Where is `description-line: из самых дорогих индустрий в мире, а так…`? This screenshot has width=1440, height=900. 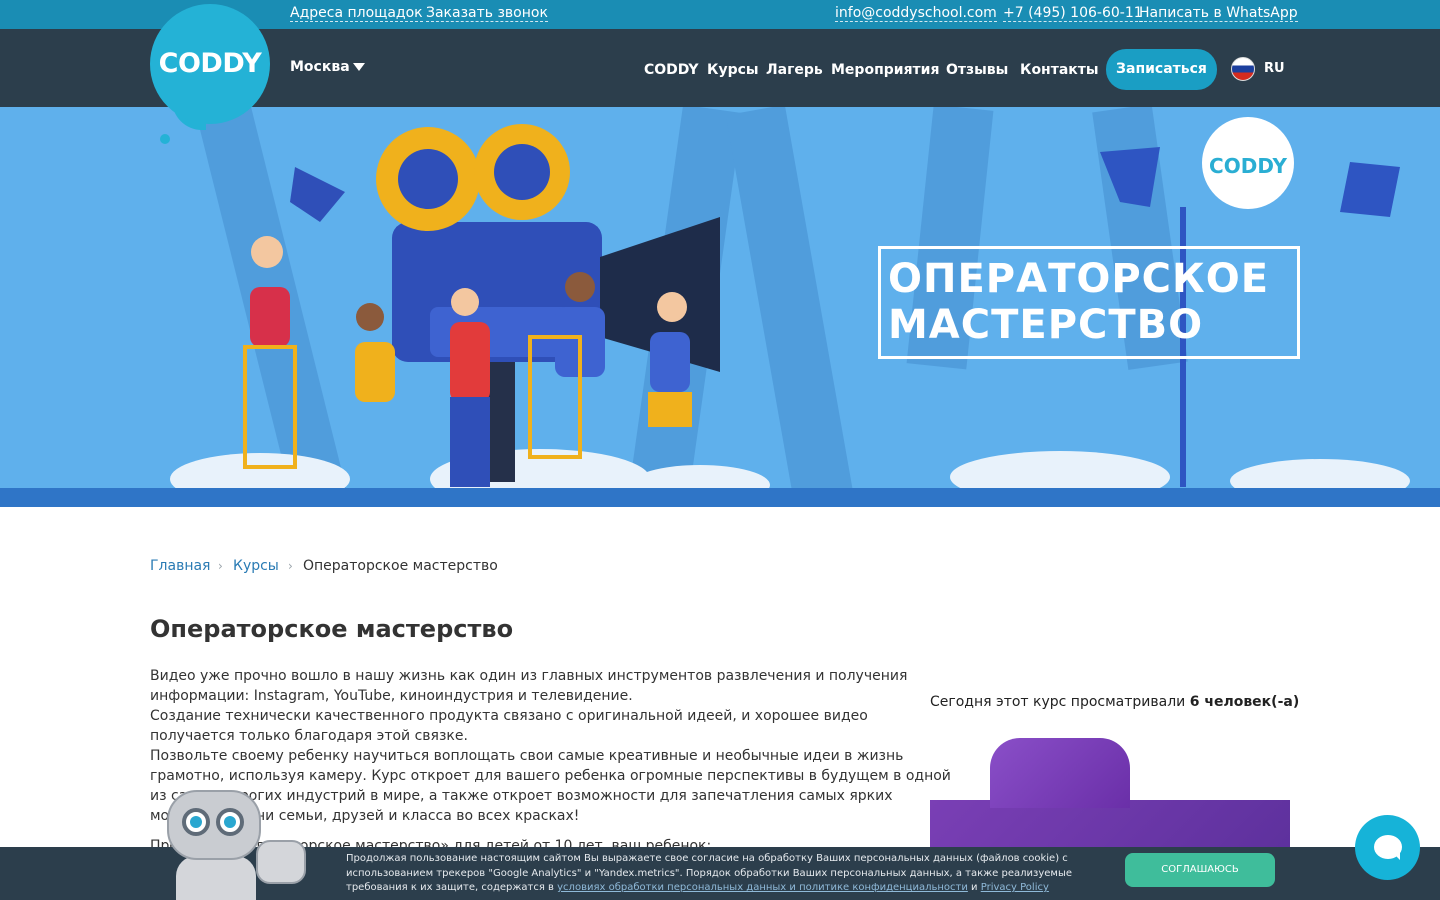 description-line: из самых дорогих индустрий в мире, а так… is located at coordinates (521, 796).